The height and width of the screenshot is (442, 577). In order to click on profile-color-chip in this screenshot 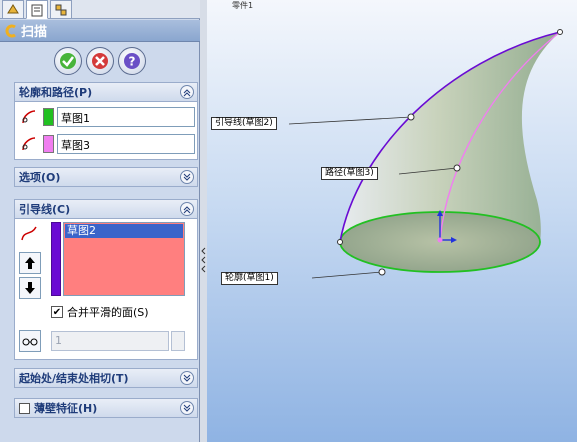, I will do `click(48, 117)`.